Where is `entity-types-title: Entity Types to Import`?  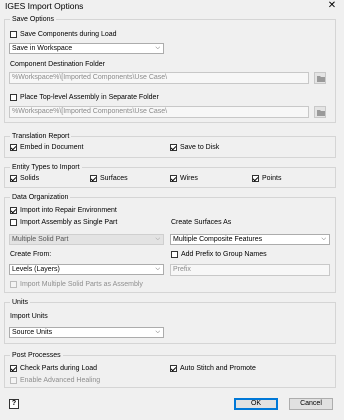 entity-types-title: Entity Types to Import is located at coordinates (46, 167).